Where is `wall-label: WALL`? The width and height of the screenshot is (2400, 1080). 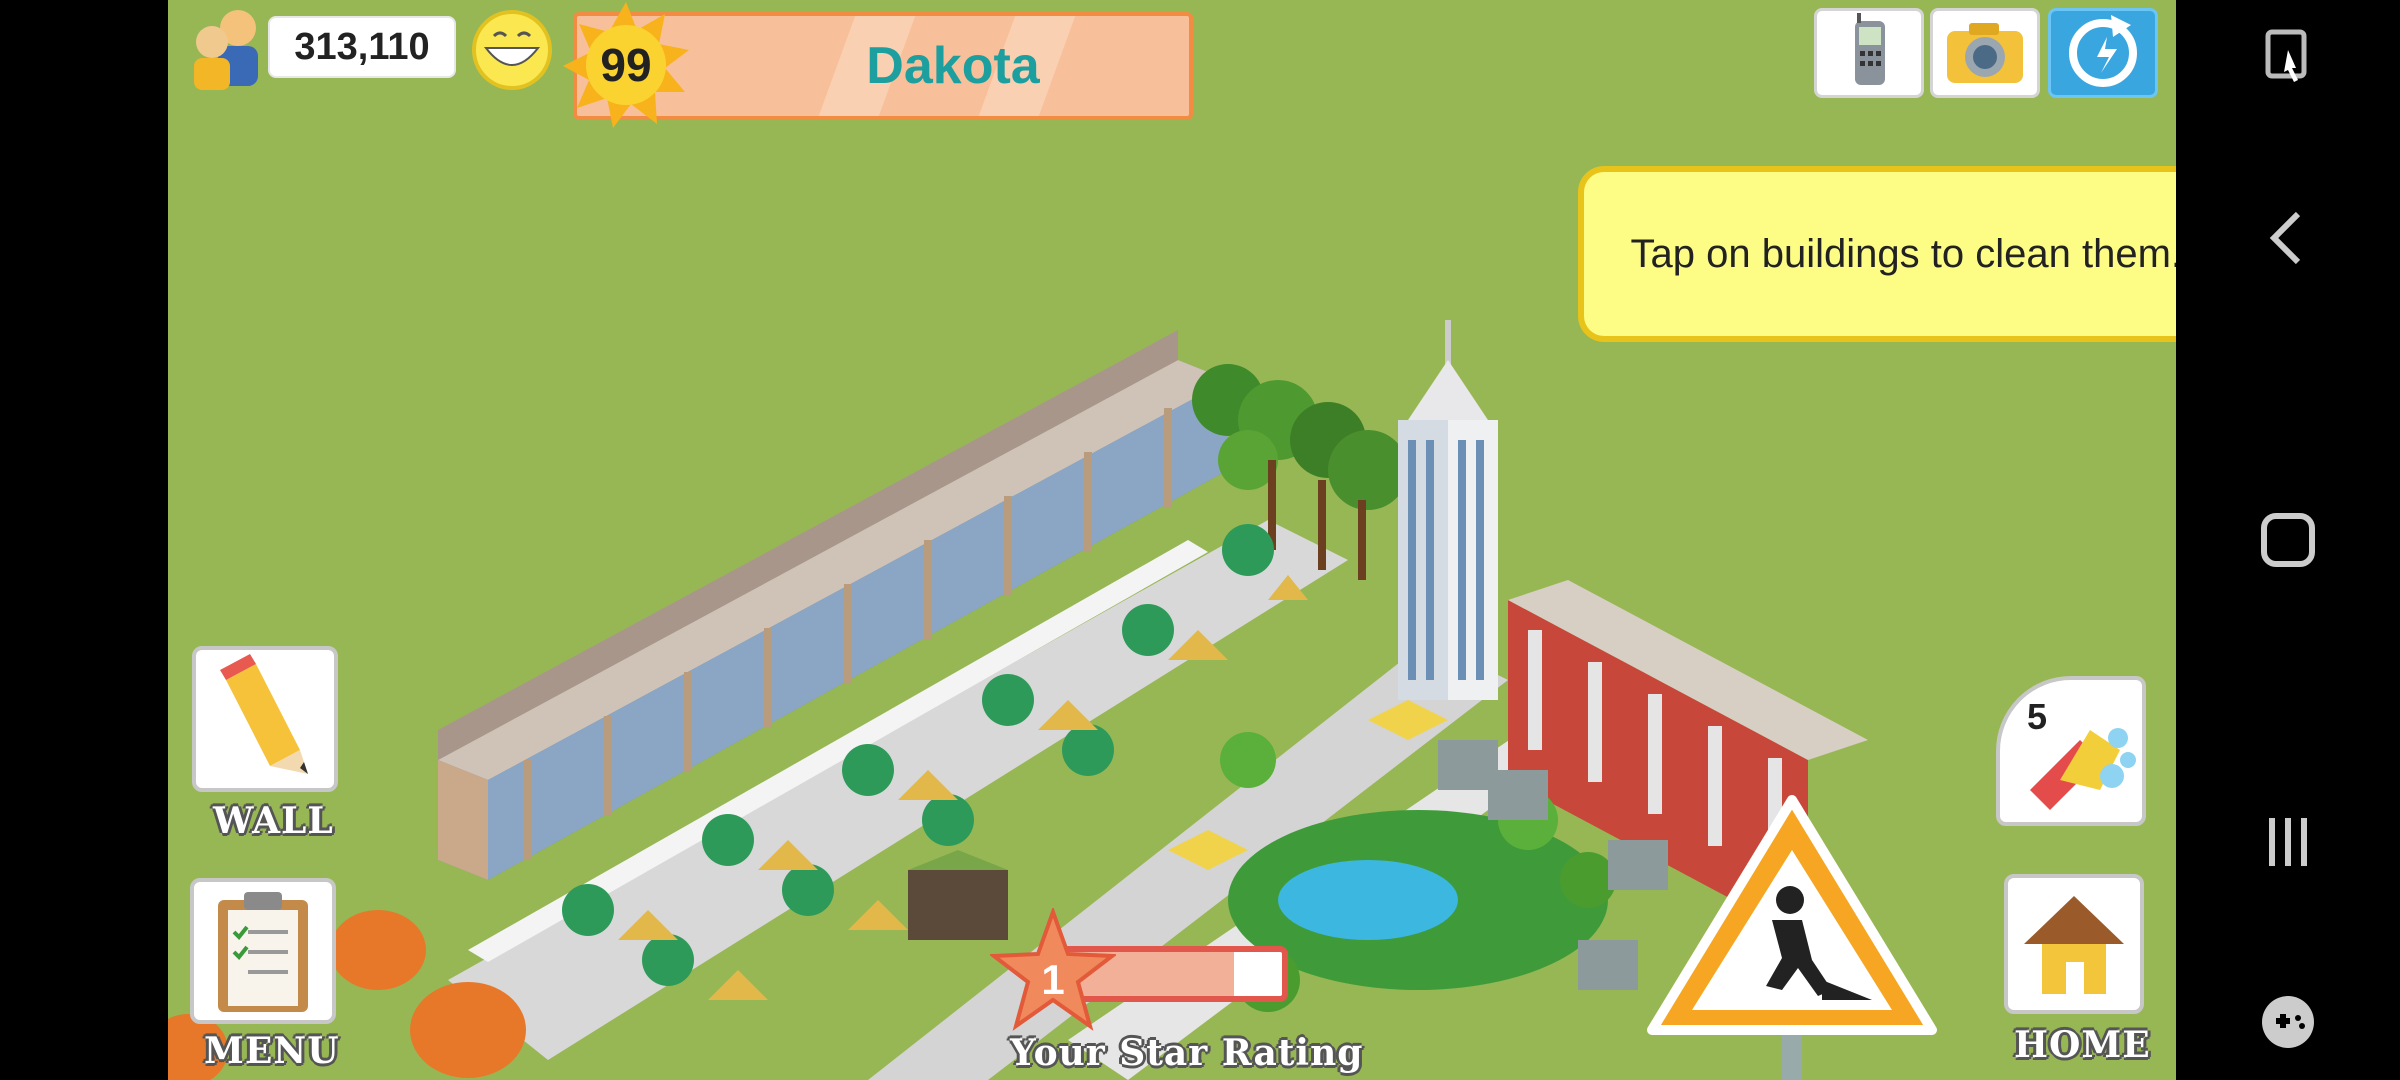 wall-label: WALL is located at coordinates (273, 821).